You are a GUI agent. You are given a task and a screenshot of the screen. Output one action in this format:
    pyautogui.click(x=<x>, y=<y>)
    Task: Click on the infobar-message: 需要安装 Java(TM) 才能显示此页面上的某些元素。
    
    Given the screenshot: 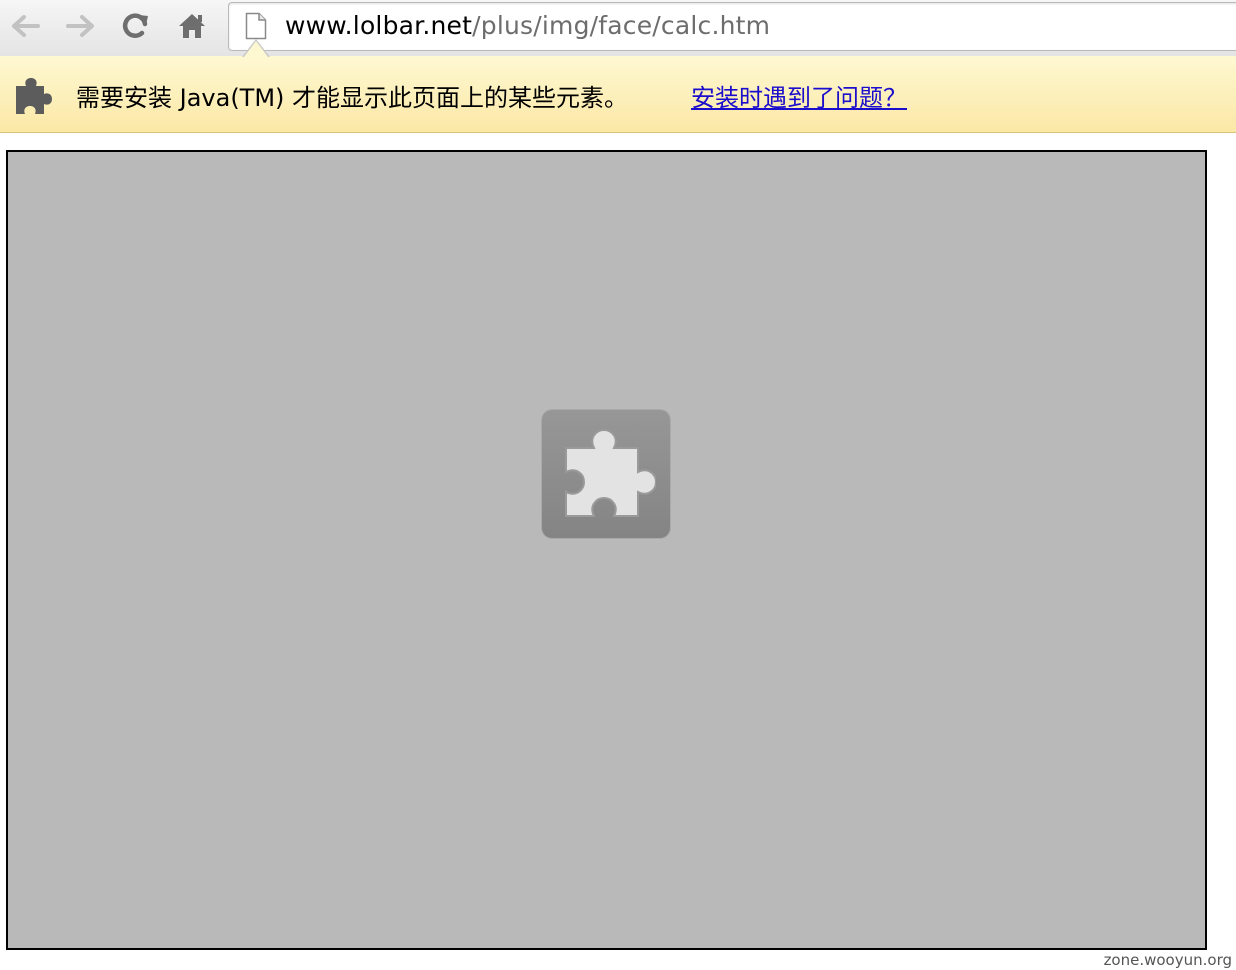 What is the action you would take?
    pyautogui.click(x=352, y=98)
    